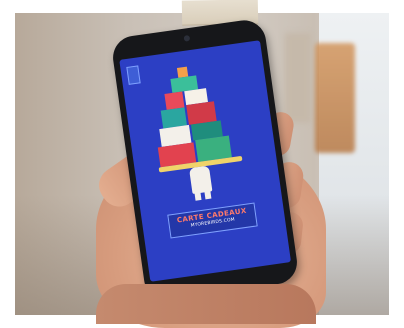 The height and width of the screenshot is (328, 404). What do you see at coordinates (298, 78) in the screenshot?
I see `background-shelf` at bounding box center [298, 78].